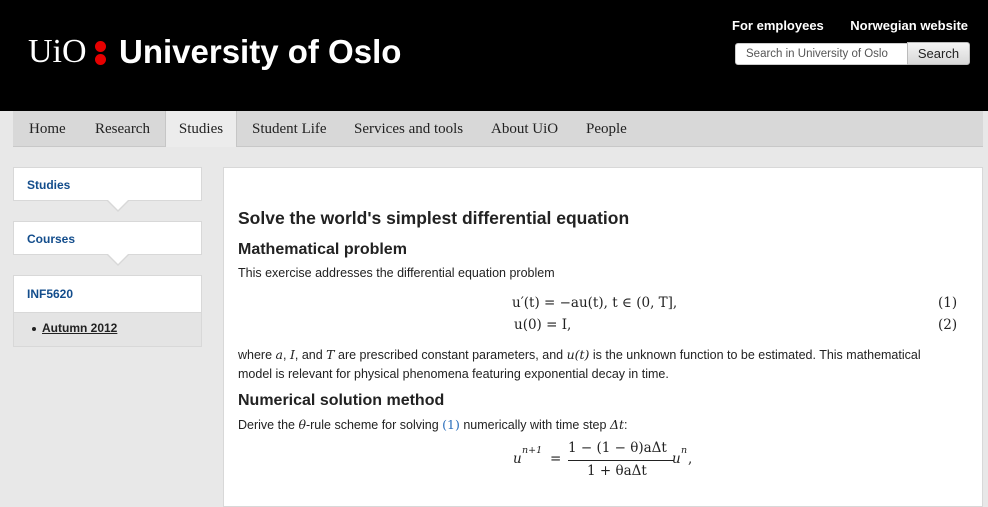  I want to click on equation-1: u′(t) = −au(t), t ∈ (0, T],, so click(595, 303).